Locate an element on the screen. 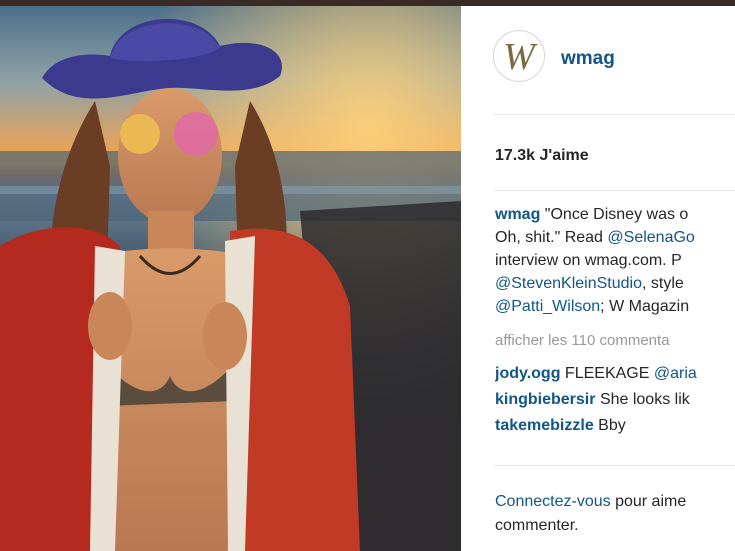  comment-text: She looks lik is located at coordinates (644, 399).